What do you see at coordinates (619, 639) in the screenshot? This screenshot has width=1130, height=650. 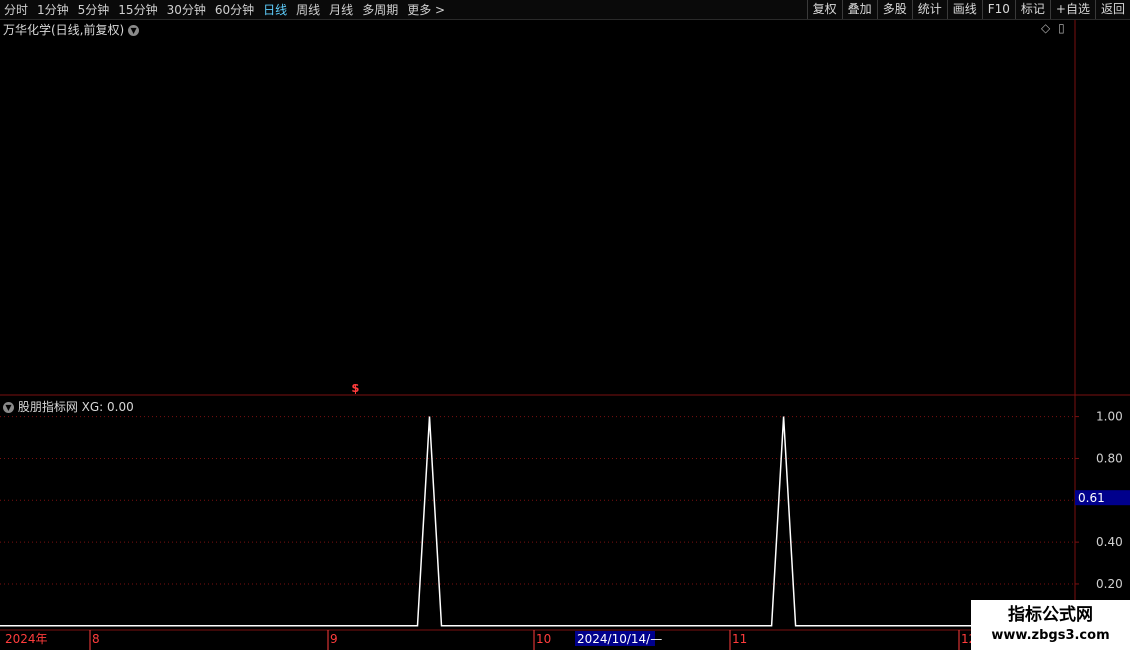 I see `cursor-date: 2024/10/14/—` at bounding box center [619, 639].